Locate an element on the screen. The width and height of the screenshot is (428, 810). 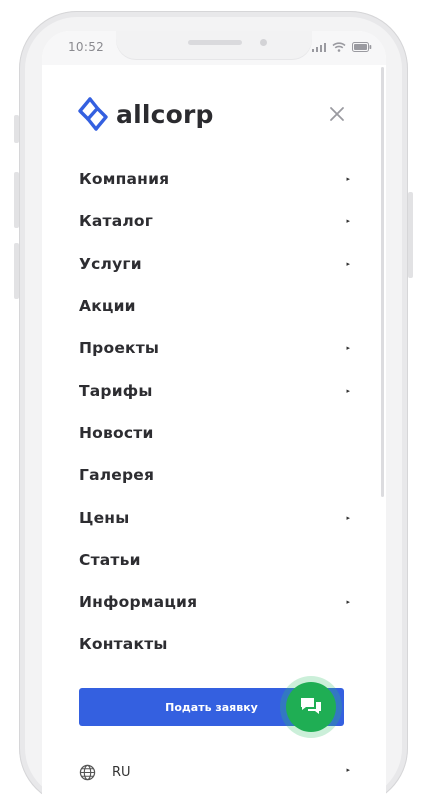
menu-item-label: Каталог is located at coordinates (116, 221).